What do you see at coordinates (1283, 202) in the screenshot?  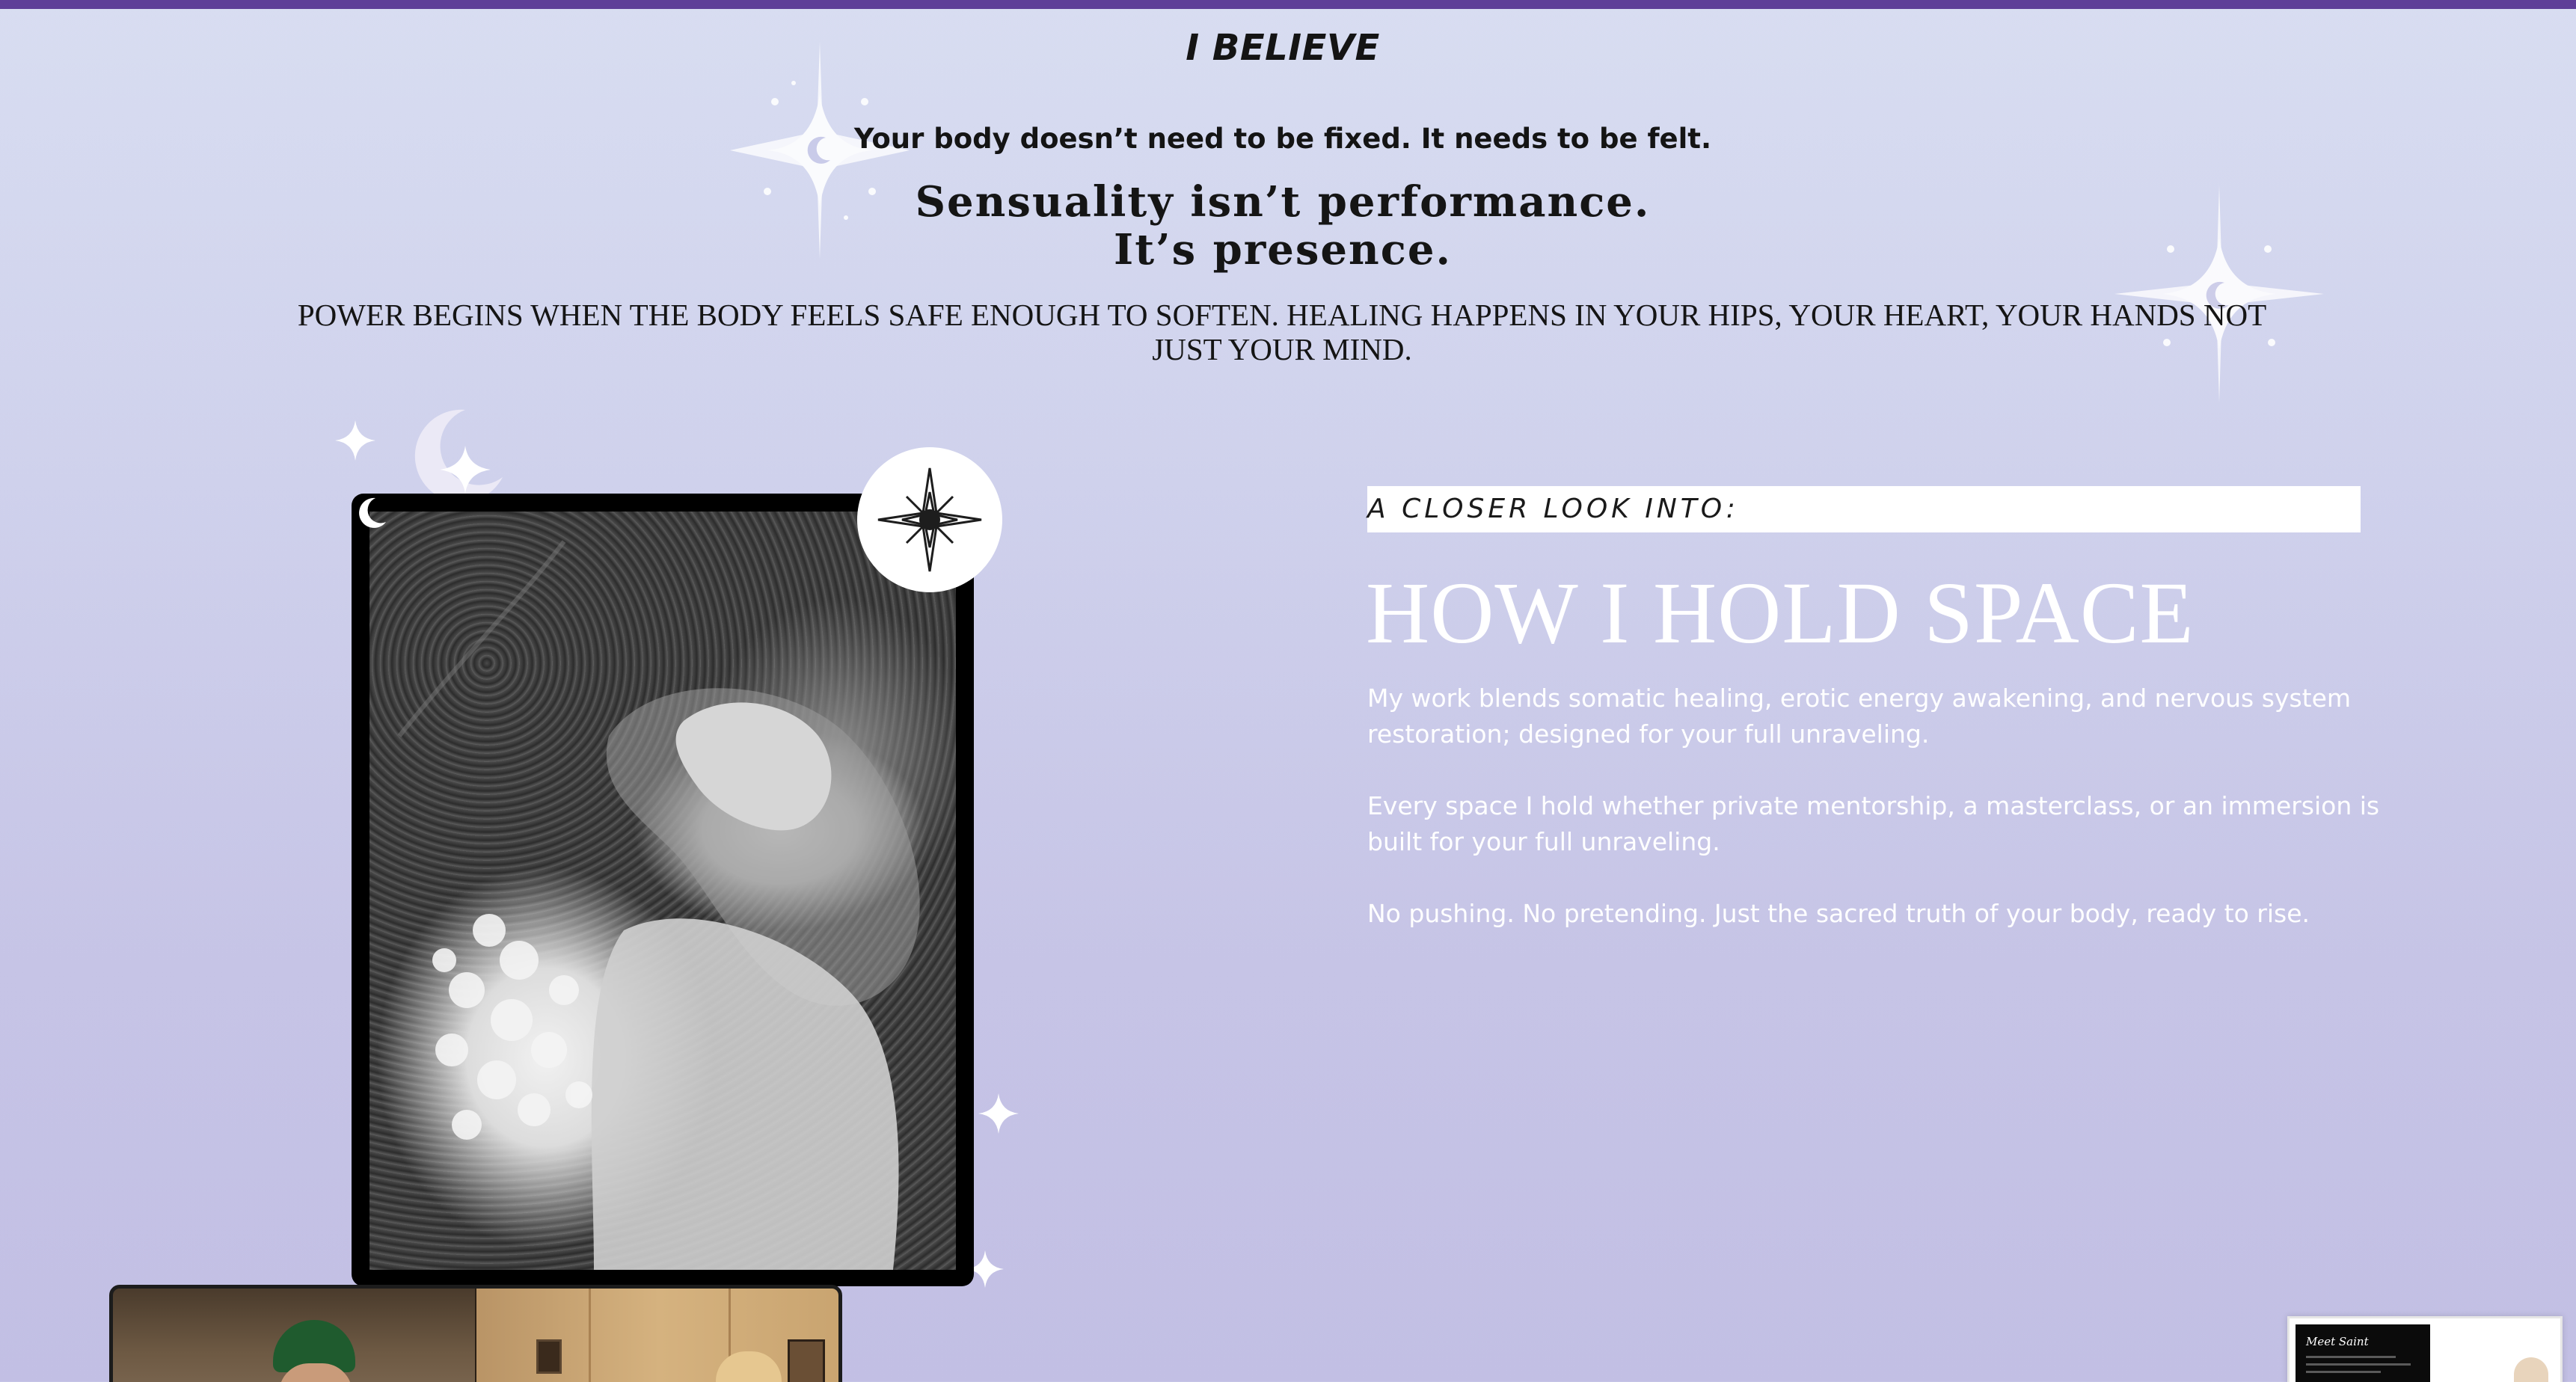 I see `headline-line-1: Sensuality isn’t performance.` at bounding box center [1283, 202].